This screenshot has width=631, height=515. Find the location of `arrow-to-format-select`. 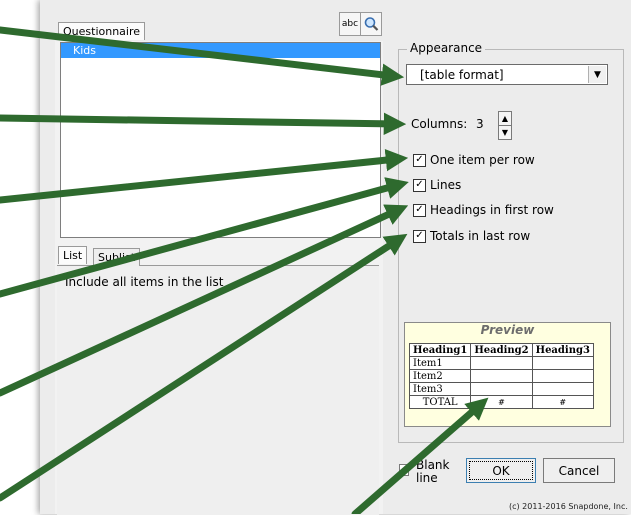

arrow-to-format-select is located at coordinates (202, 56).